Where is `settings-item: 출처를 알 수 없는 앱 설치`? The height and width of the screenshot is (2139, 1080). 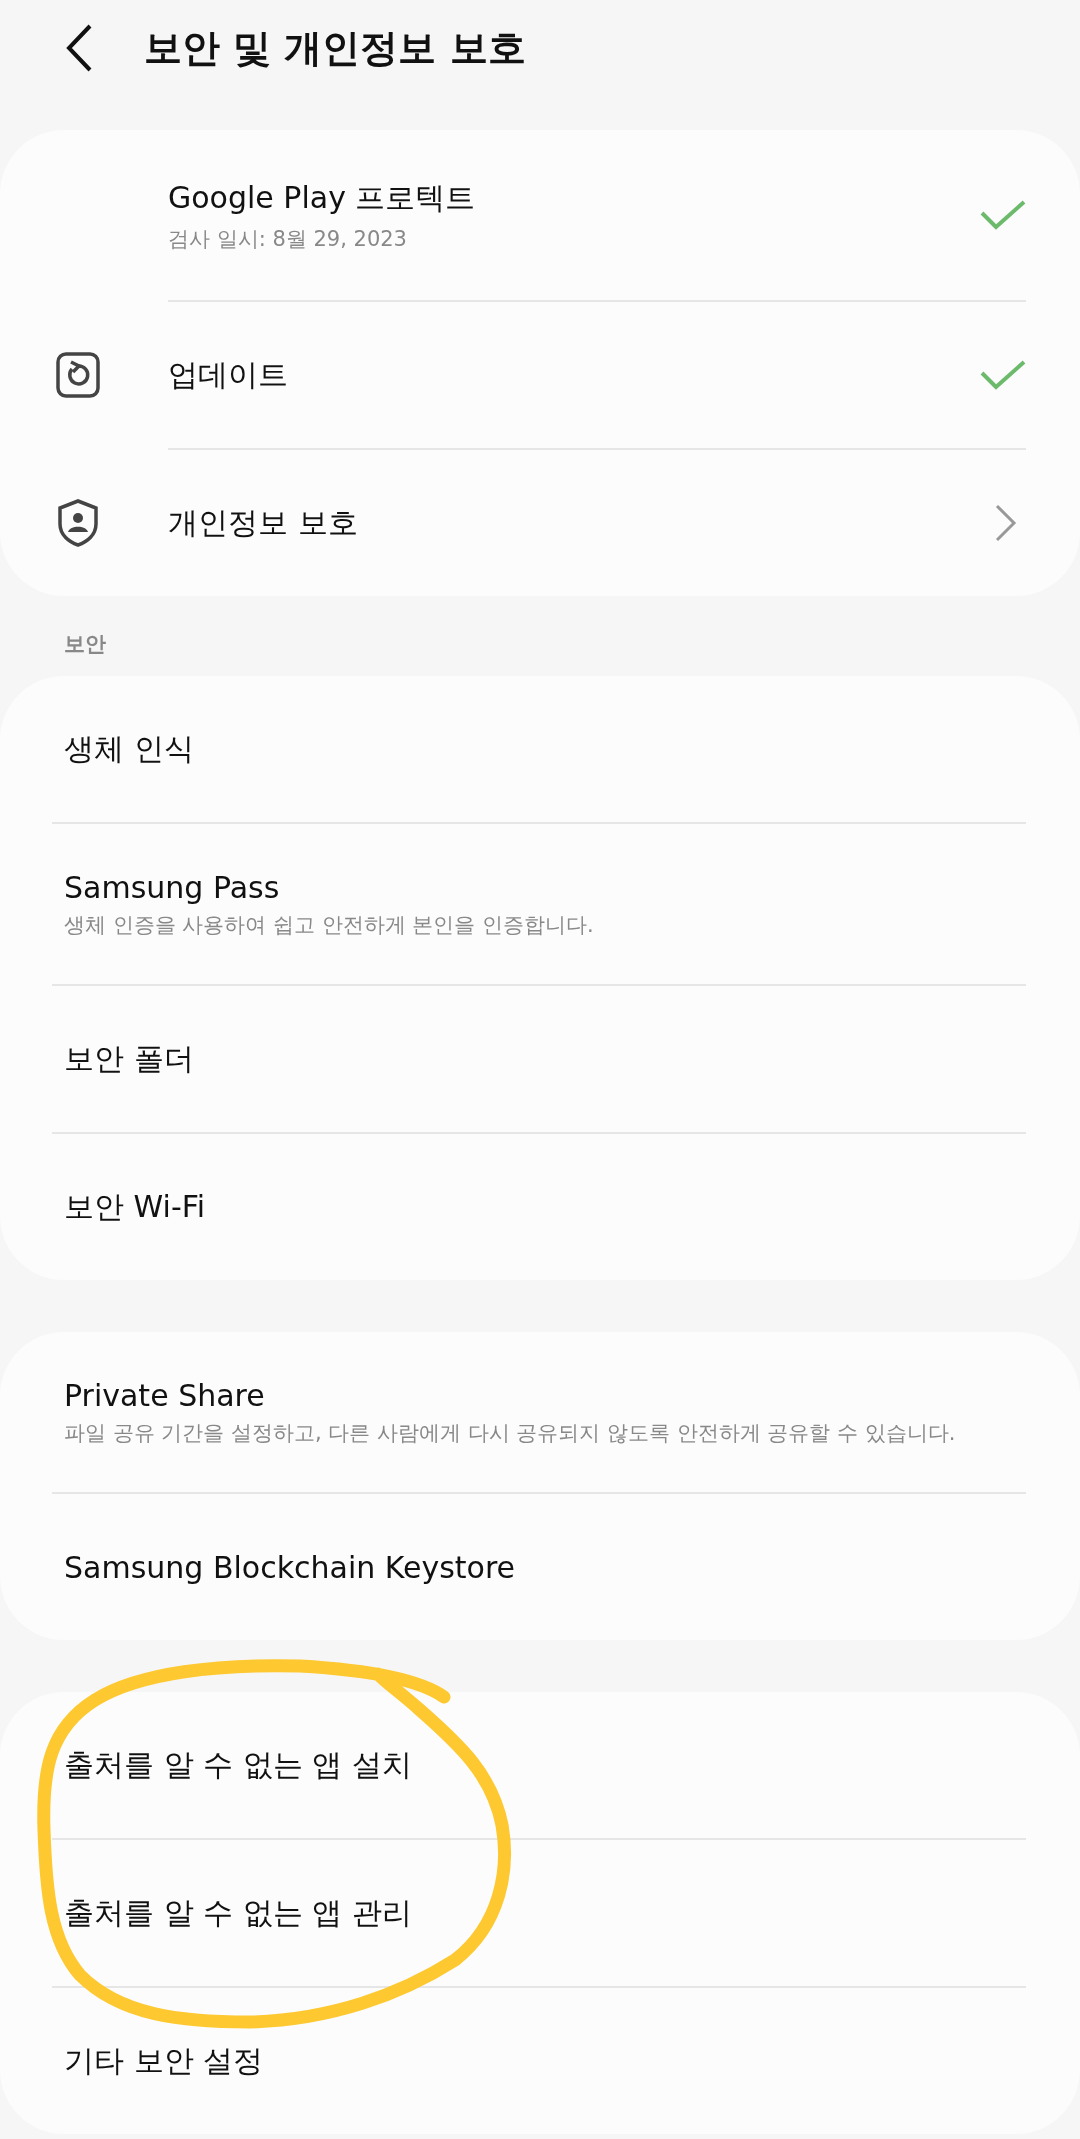 settings-item: 출처를 알 수 없는 앱 설치 is located at coordinates (540, 1765).